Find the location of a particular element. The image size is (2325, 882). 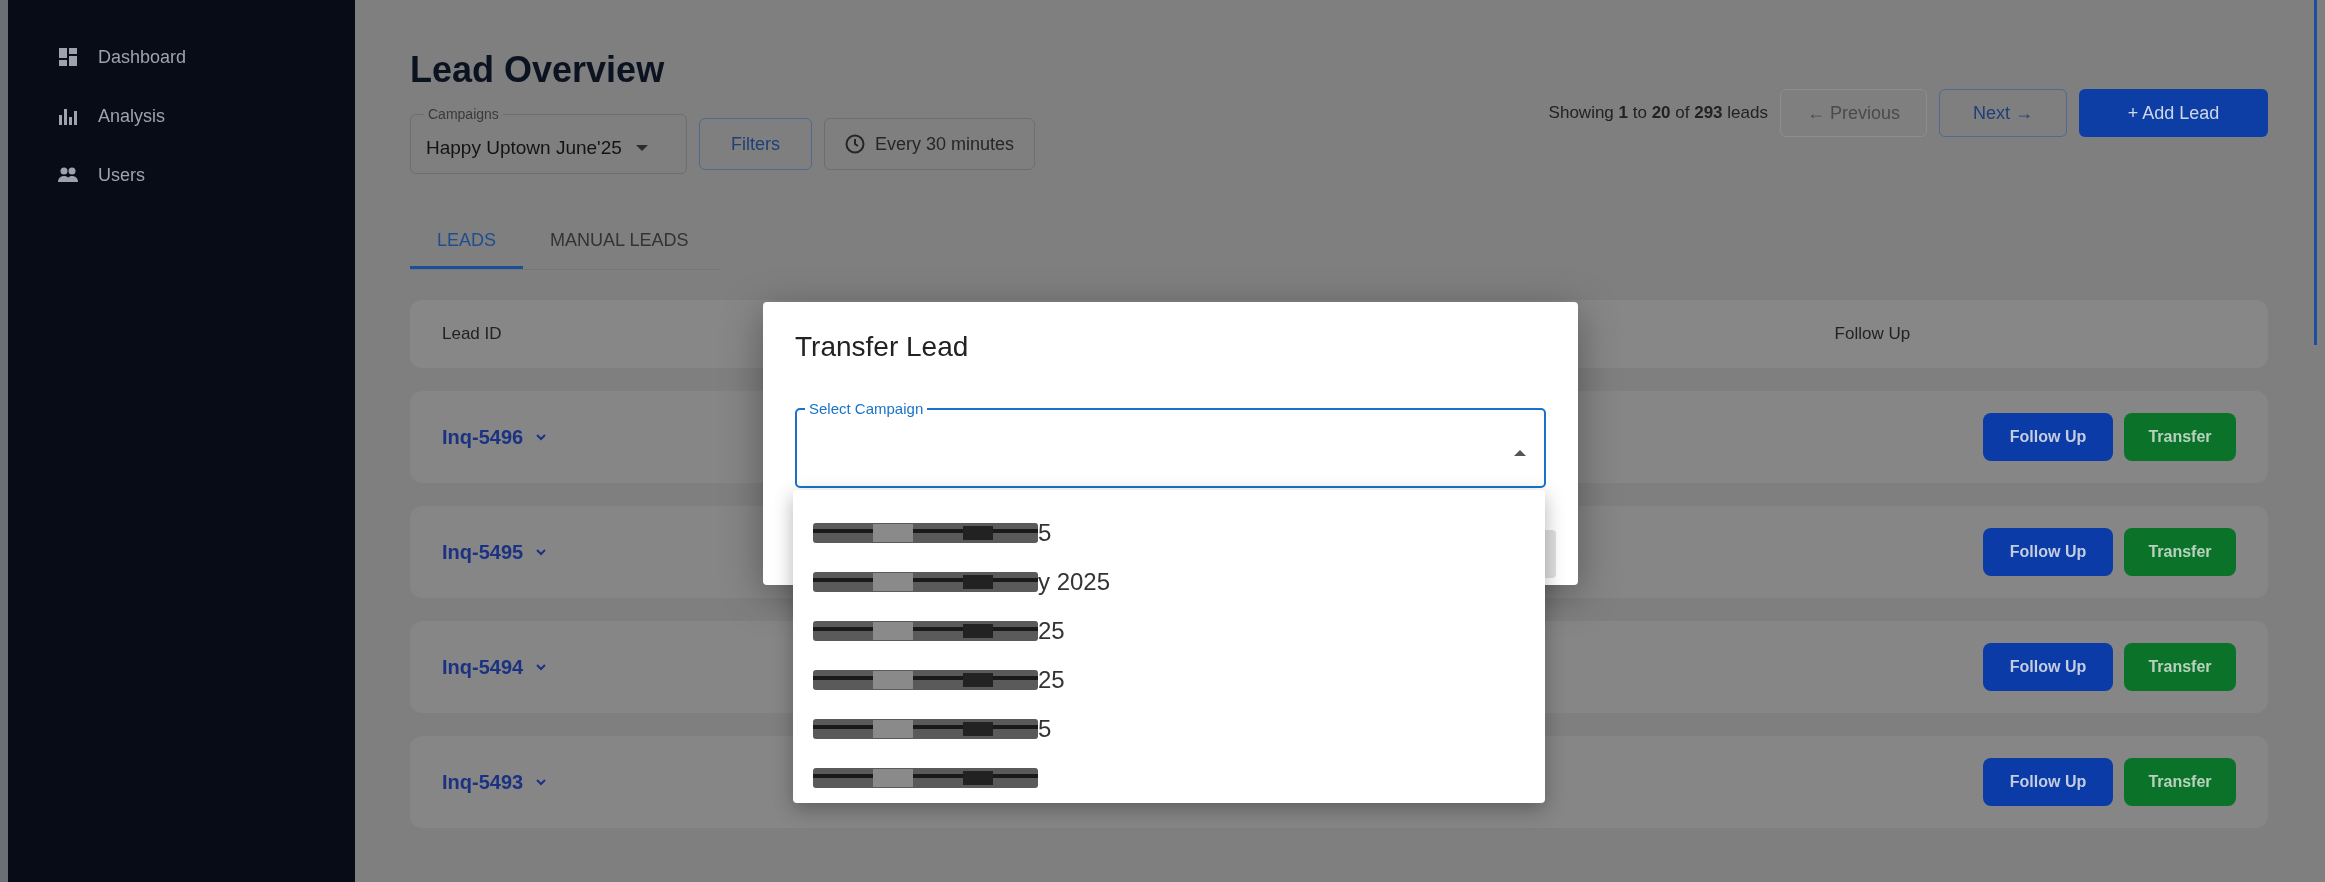

option-text: y 2025 is located at coordinates (1074, 581).